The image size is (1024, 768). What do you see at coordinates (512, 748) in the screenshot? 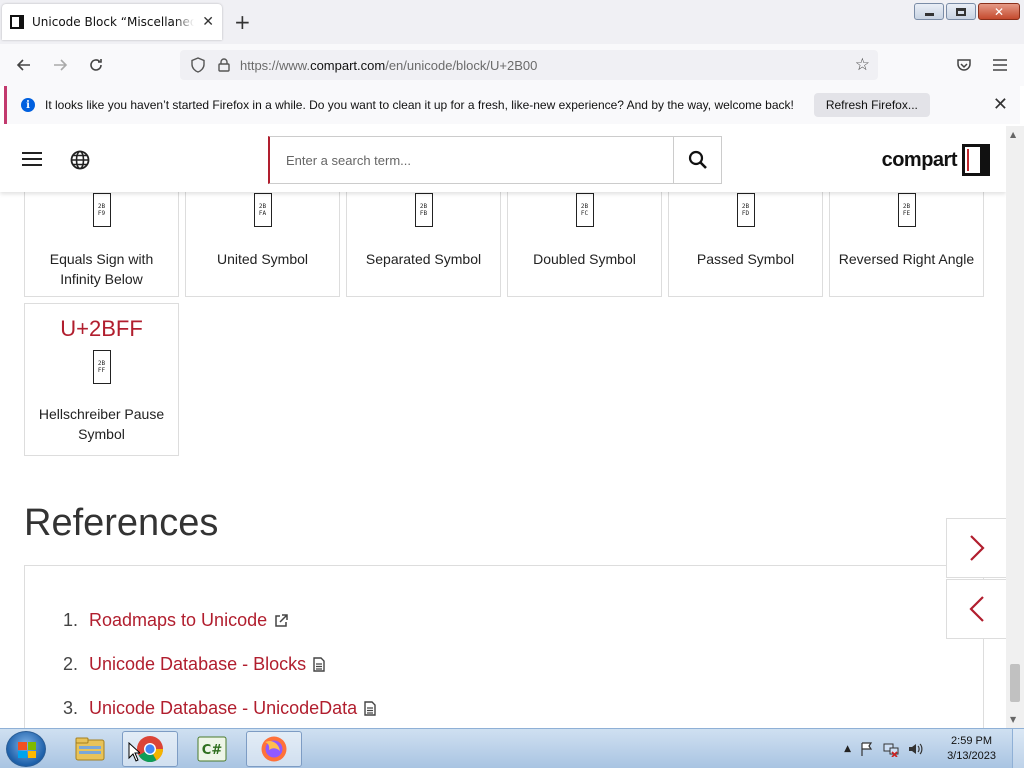
I see `windows-taskbar: C# ▲ 2:59 PM 3/13/2023` at bounding box center [512, 748].